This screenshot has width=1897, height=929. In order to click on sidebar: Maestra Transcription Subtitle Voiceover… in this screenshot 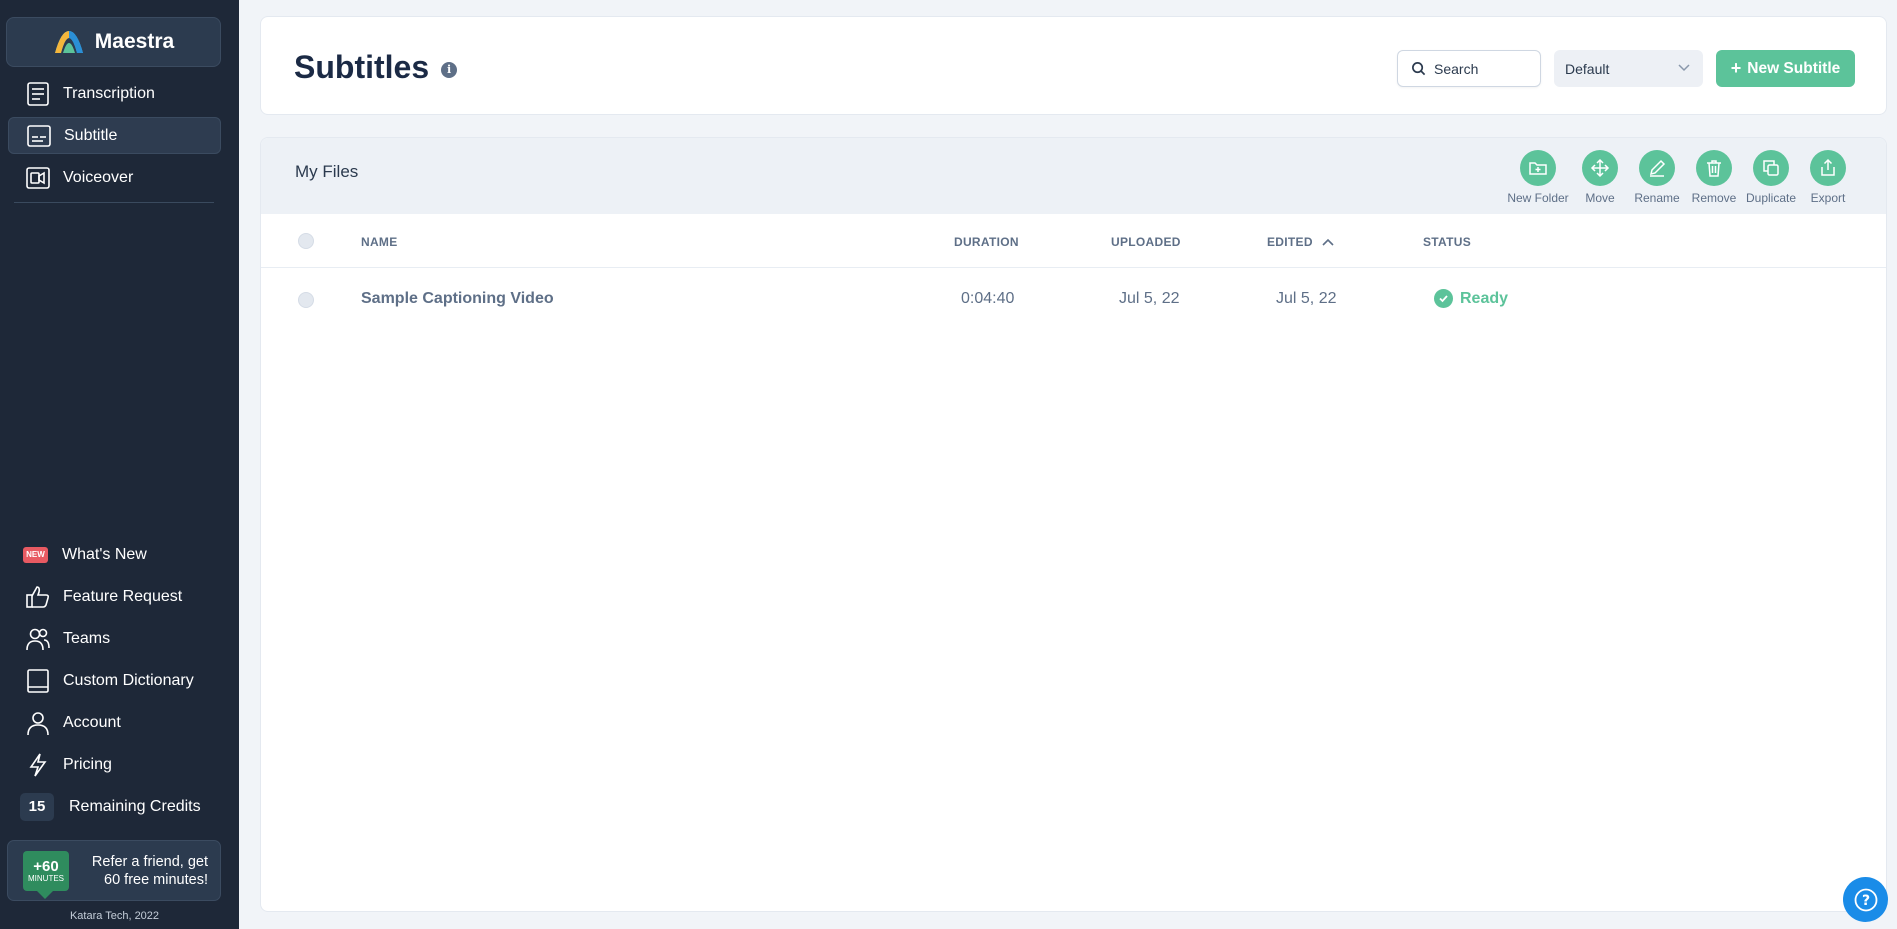, I will do `click(119, 464)`.